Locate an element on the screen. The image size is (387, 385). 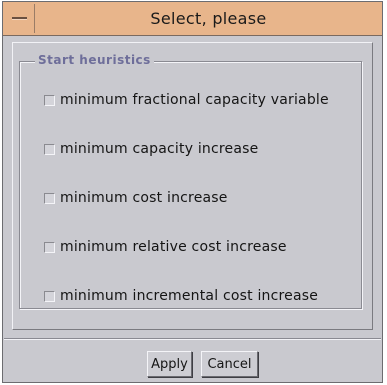
window-menu-icon is located at coordinates (19, 18).